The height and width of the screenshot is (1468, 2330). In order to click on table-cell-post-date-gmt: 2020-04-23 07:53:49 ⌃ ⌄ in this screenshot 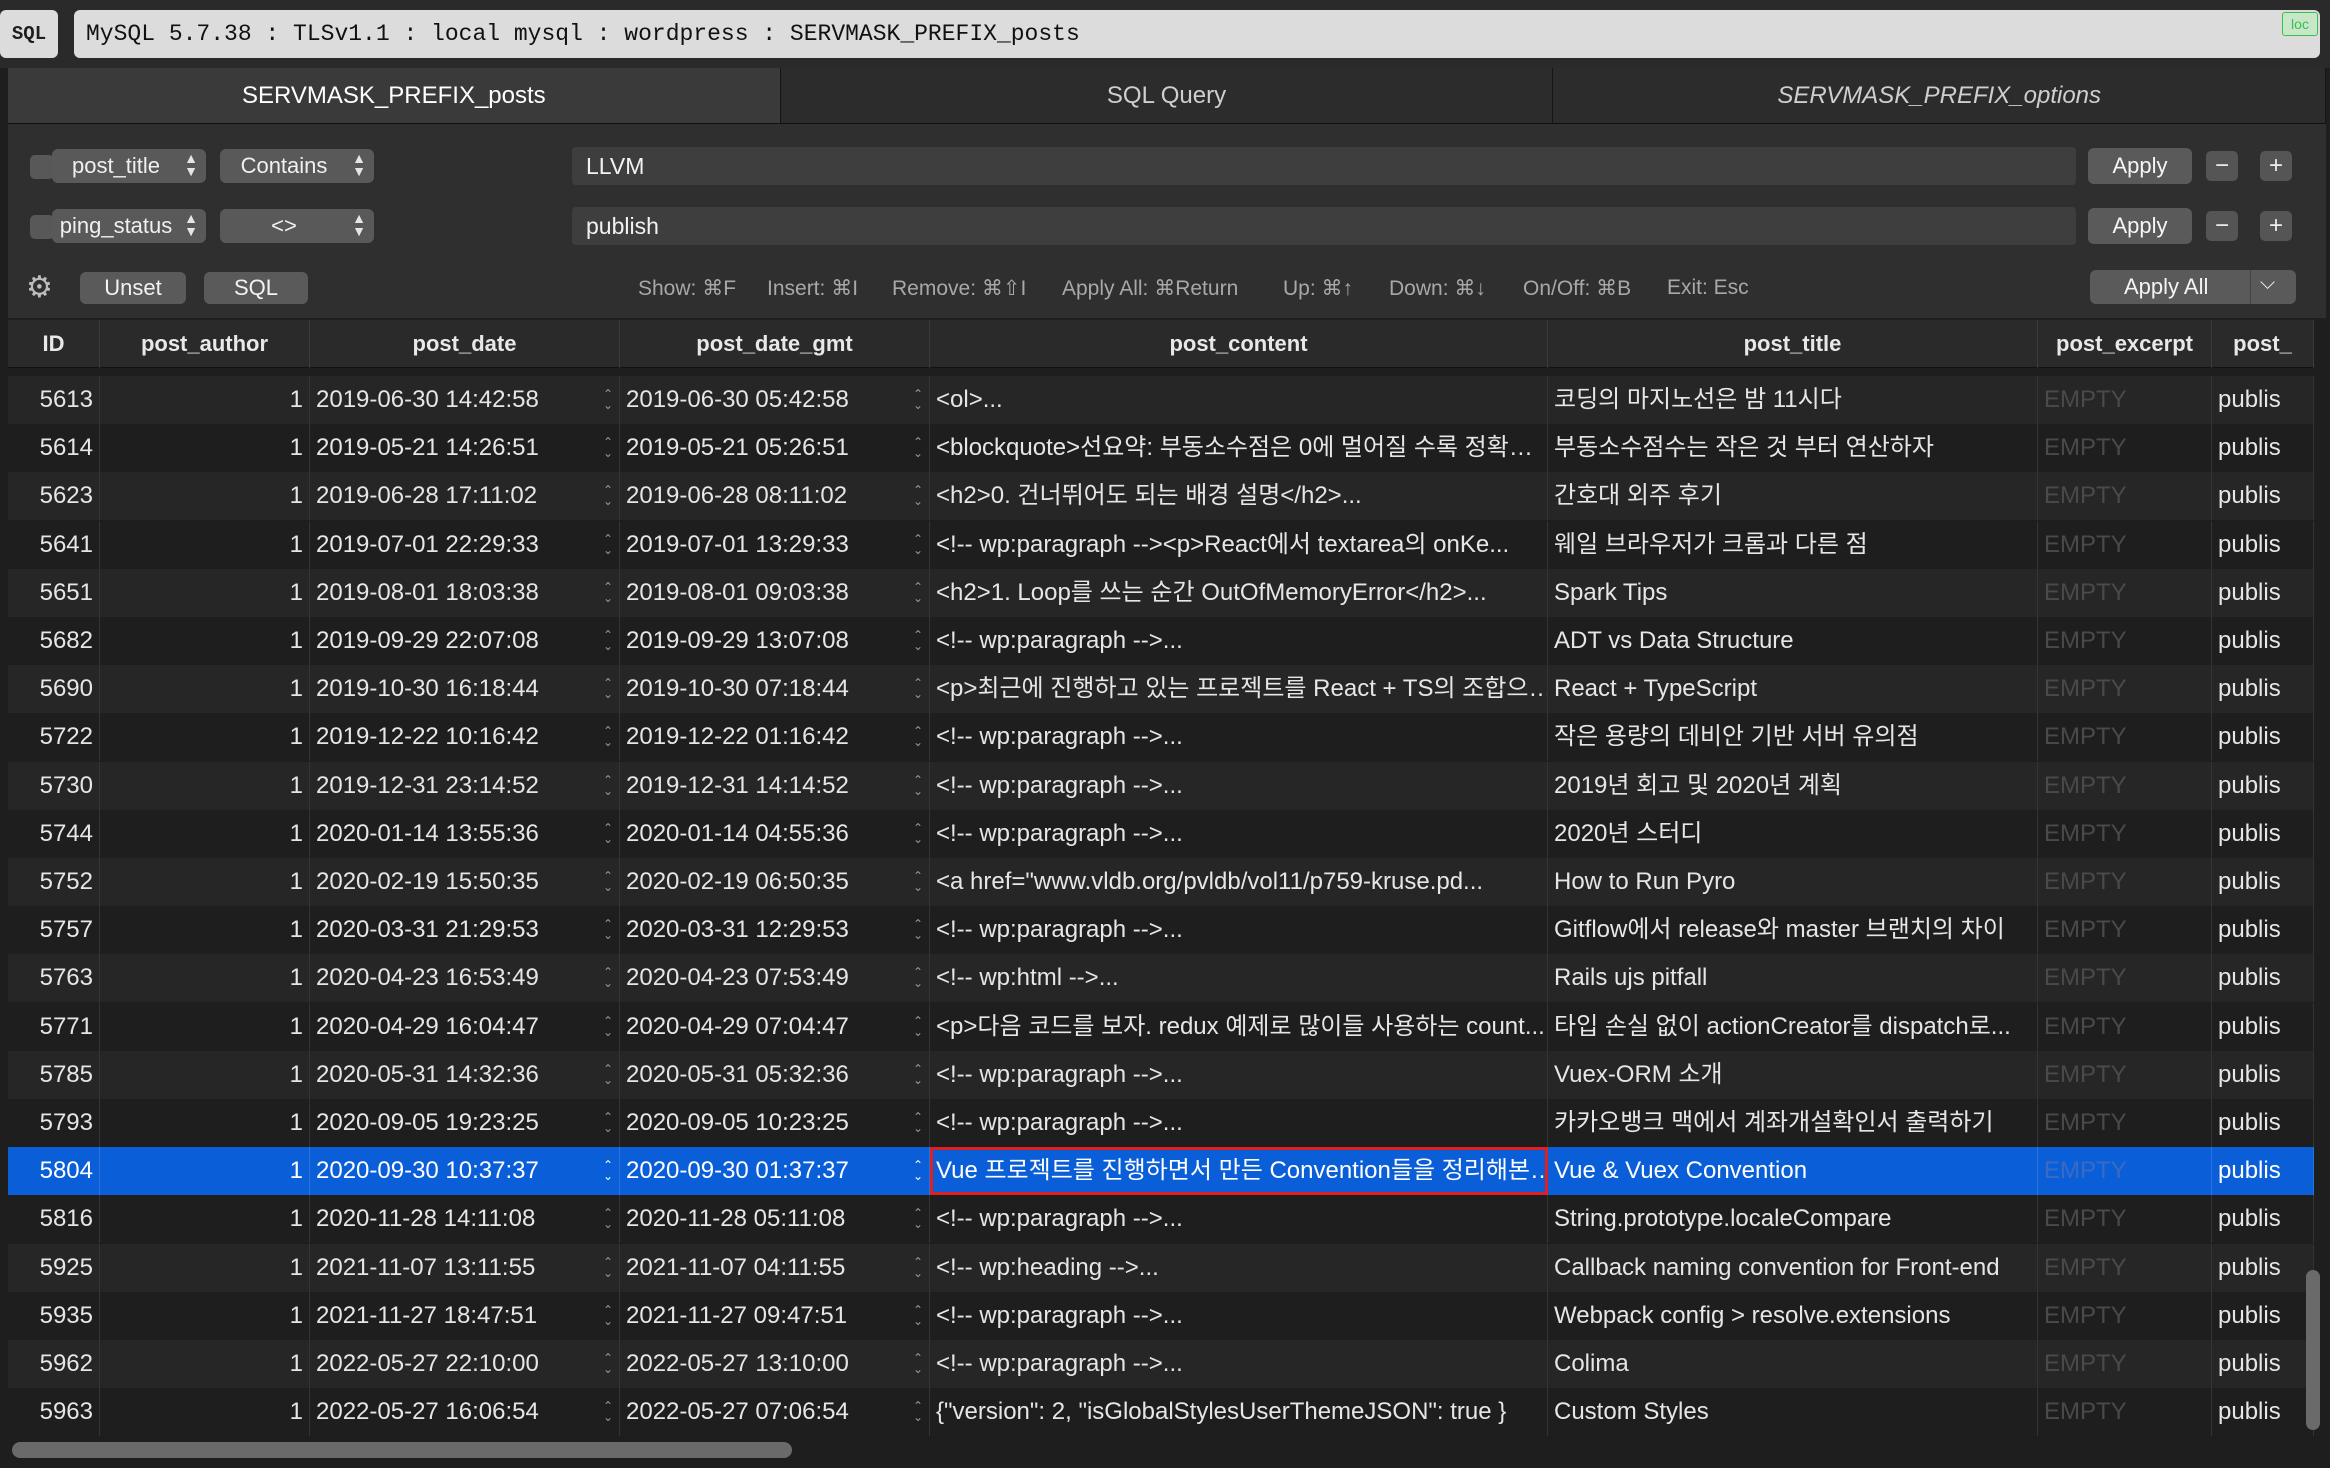, I will do `click(775, 978)`.